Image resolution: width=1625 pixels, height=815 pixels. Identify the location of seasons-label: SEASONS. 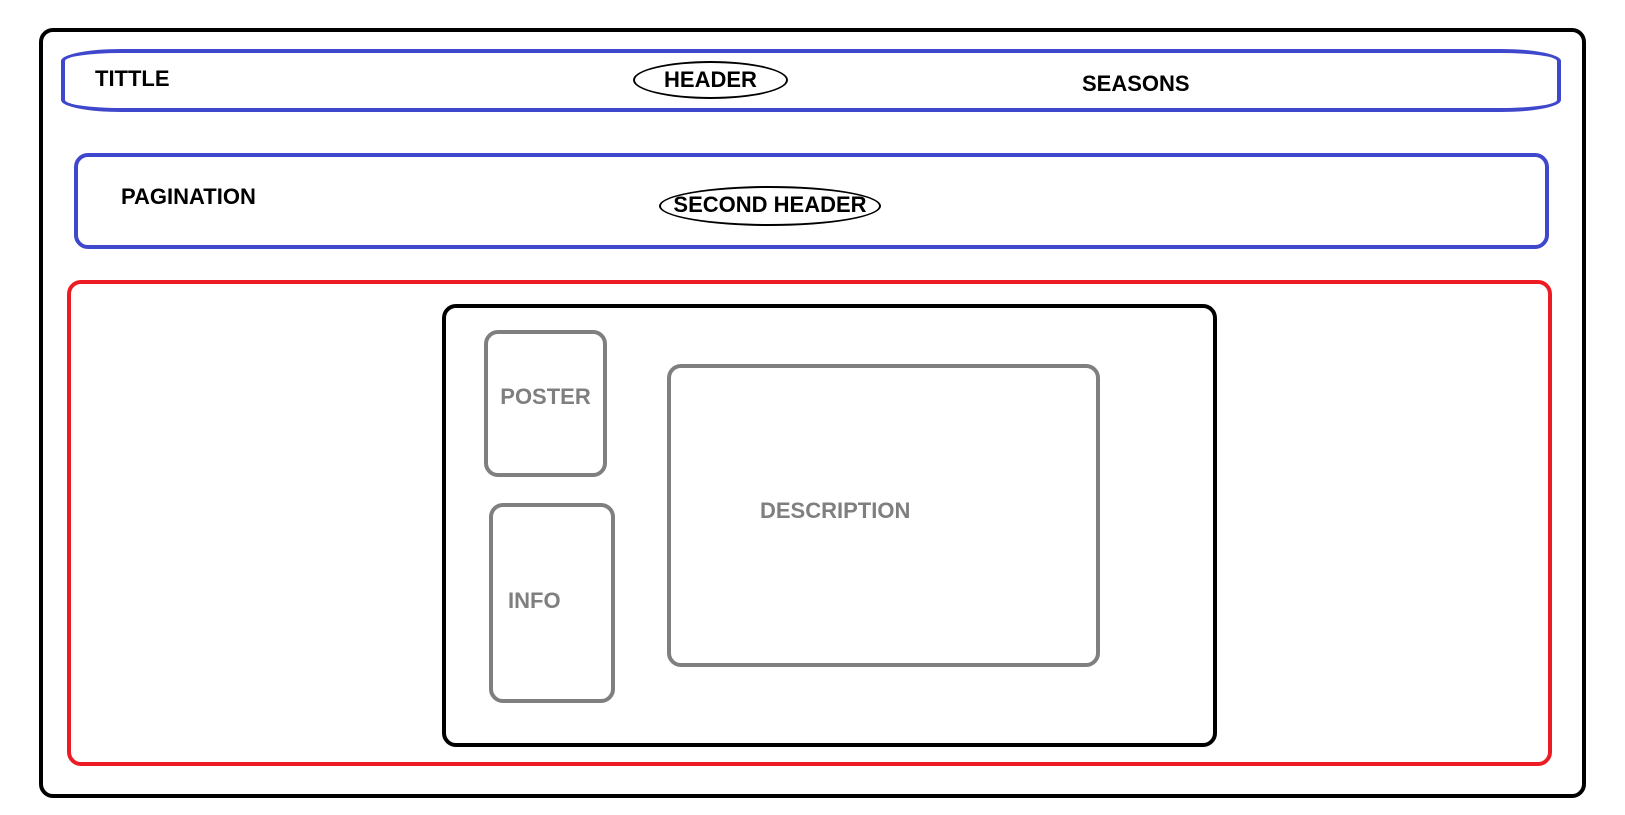
(1136, 83).